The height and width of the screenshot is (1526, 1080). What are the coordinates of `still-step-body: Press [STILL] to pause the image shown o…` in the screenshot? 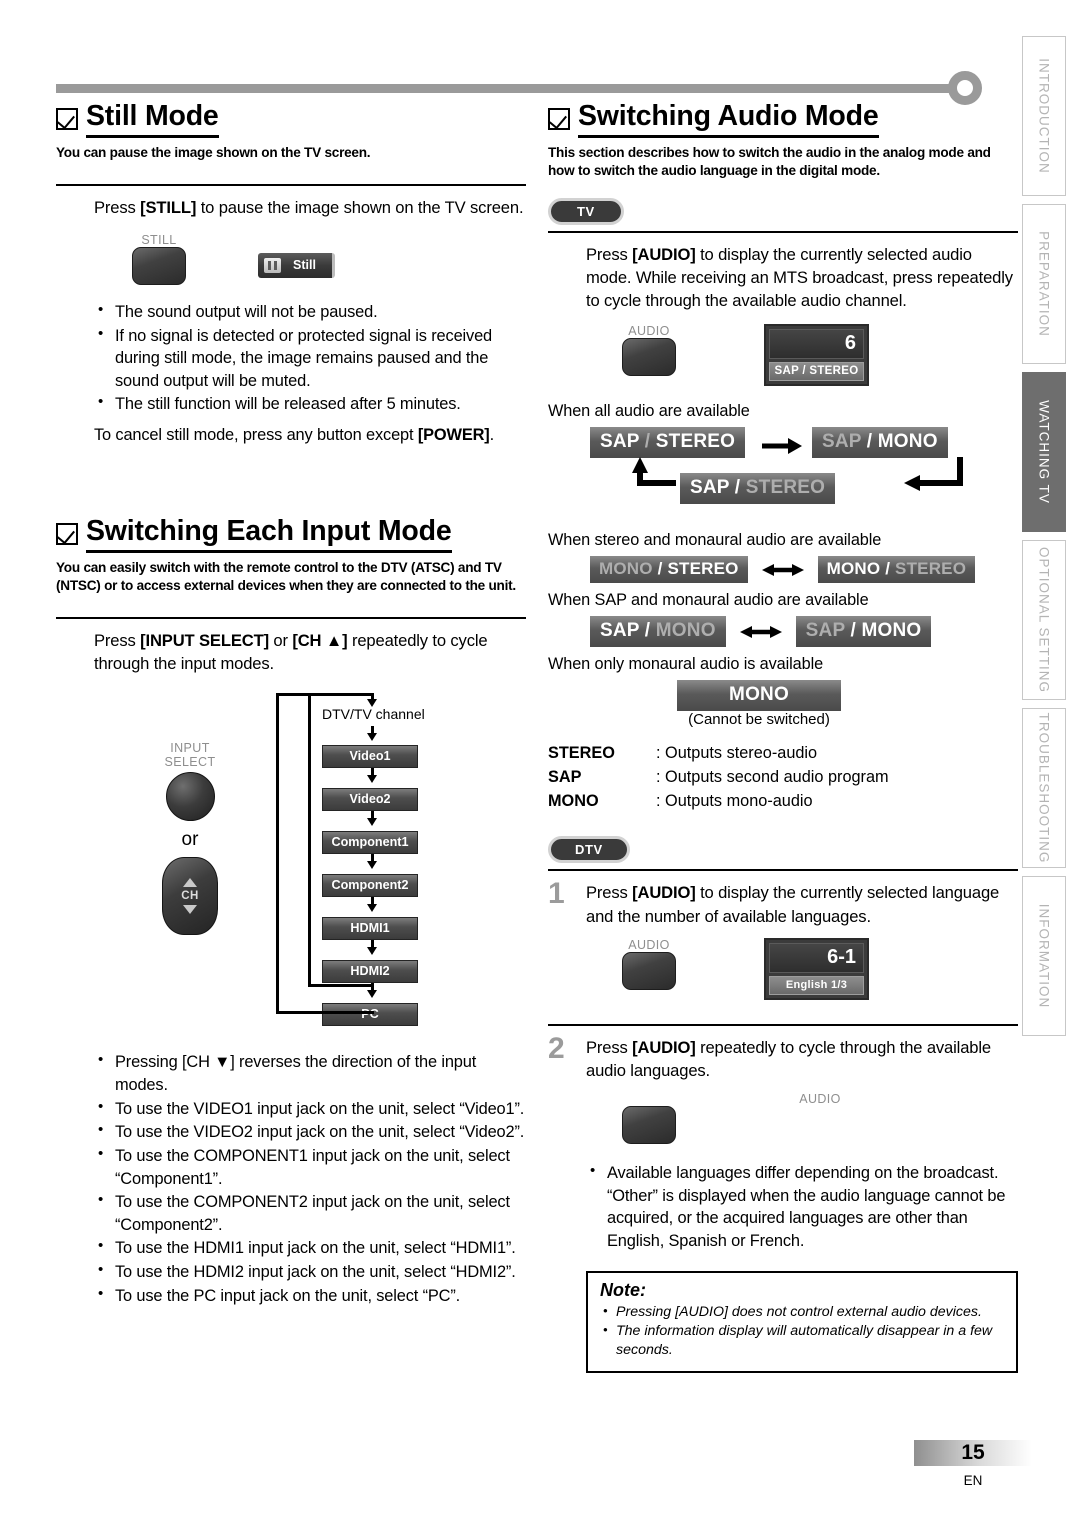 It's located at (291, 316).